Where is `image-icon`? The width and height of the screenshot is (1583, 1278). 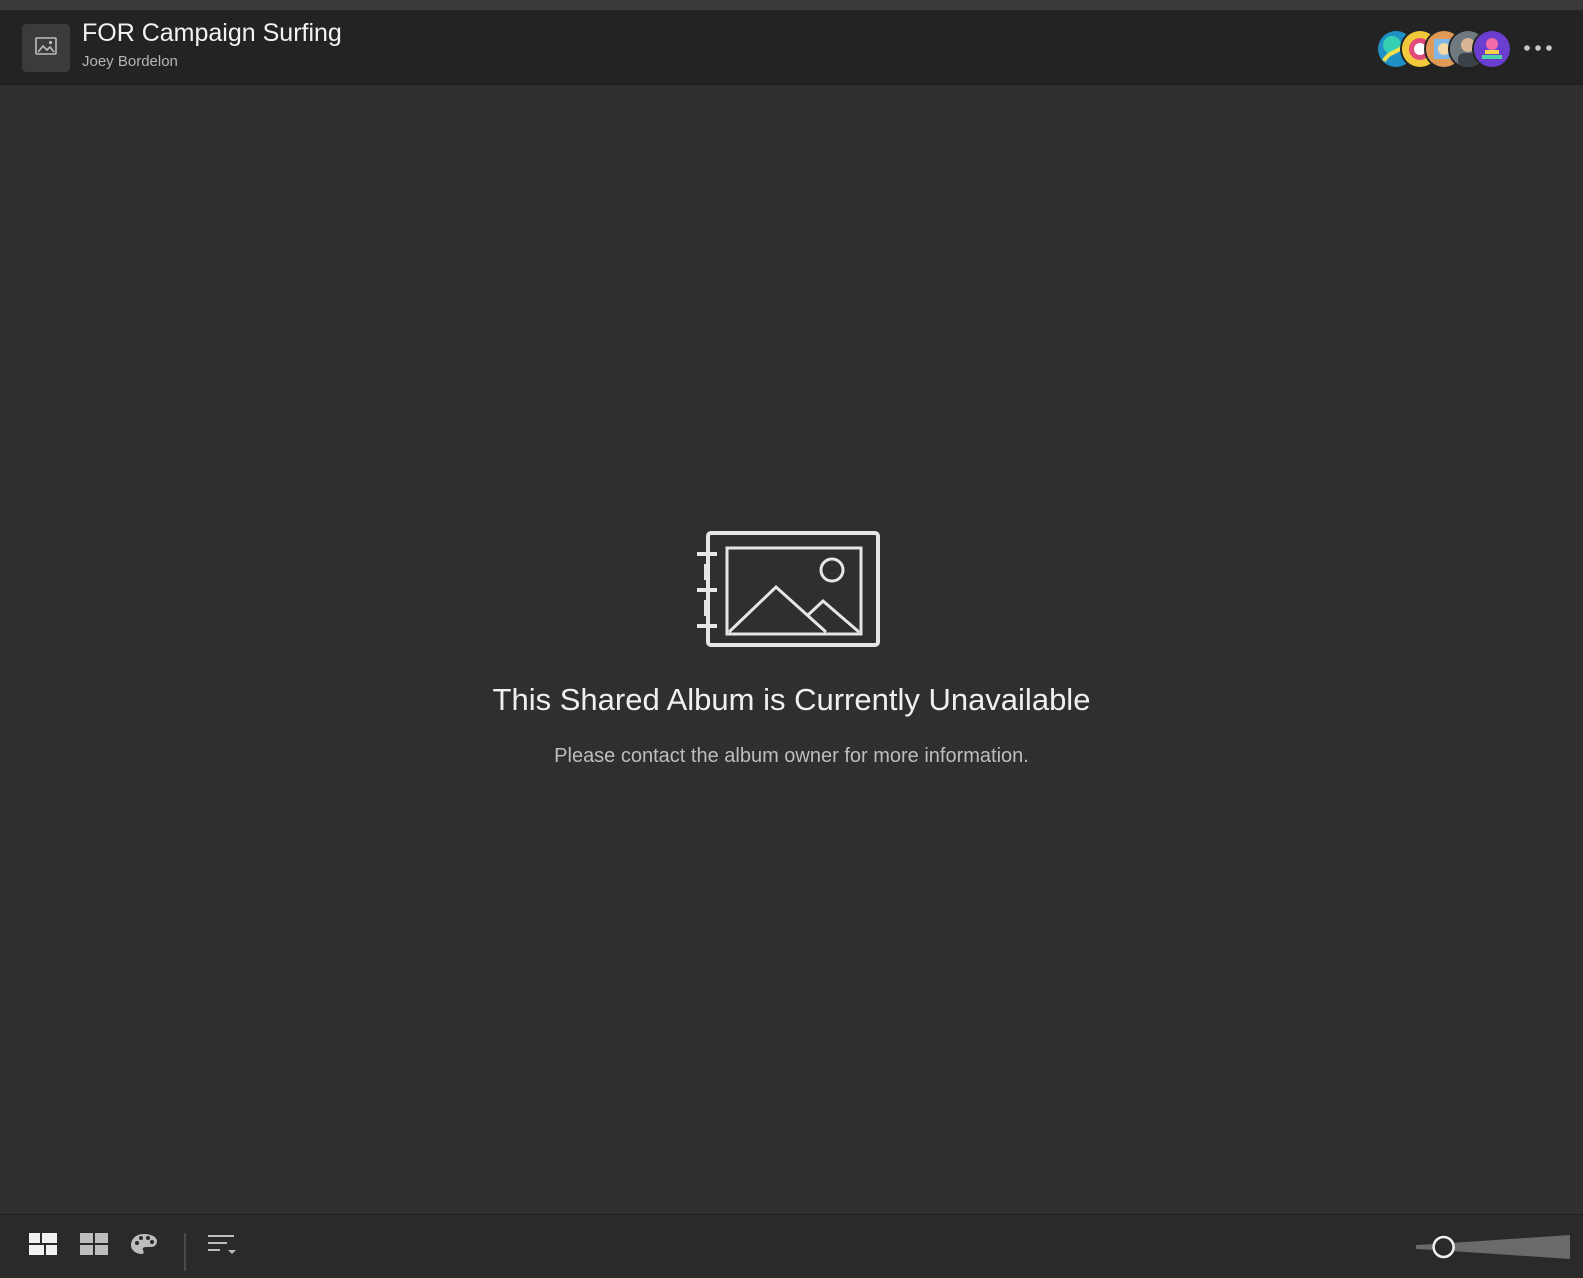 image-icon is located at coordinates (46, 48).